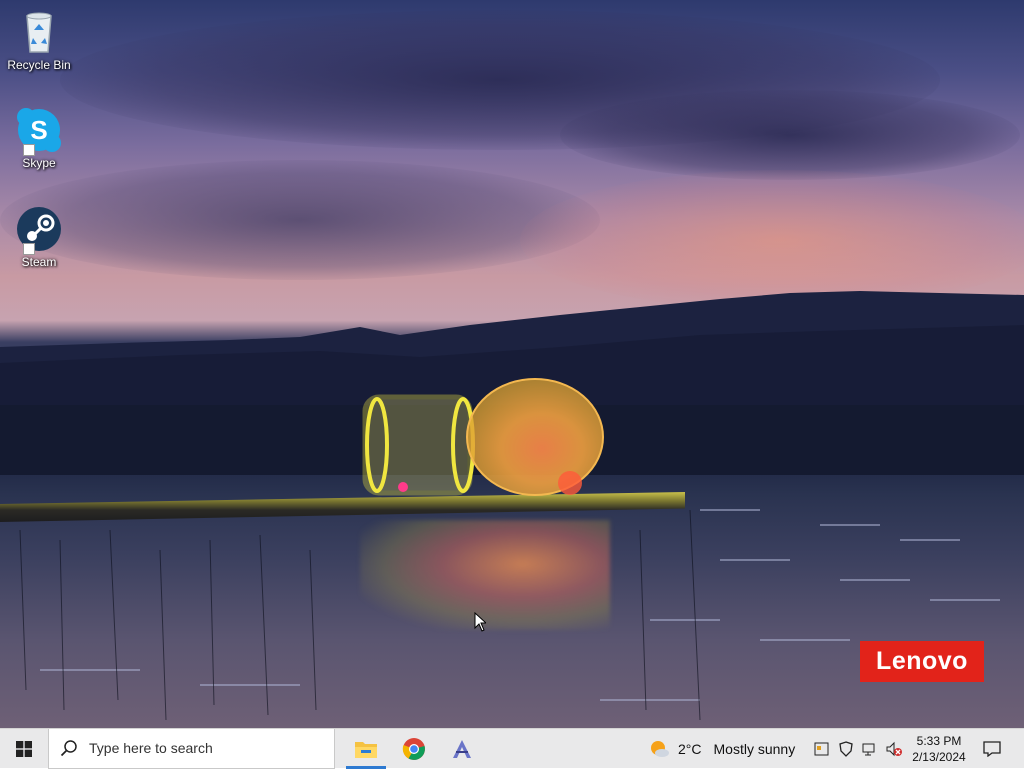 This screenshot has width=1024, height=769. Describe the element at coordinates (39, 32) in the screenshot. I see `recycle-bin-icon` at that location.